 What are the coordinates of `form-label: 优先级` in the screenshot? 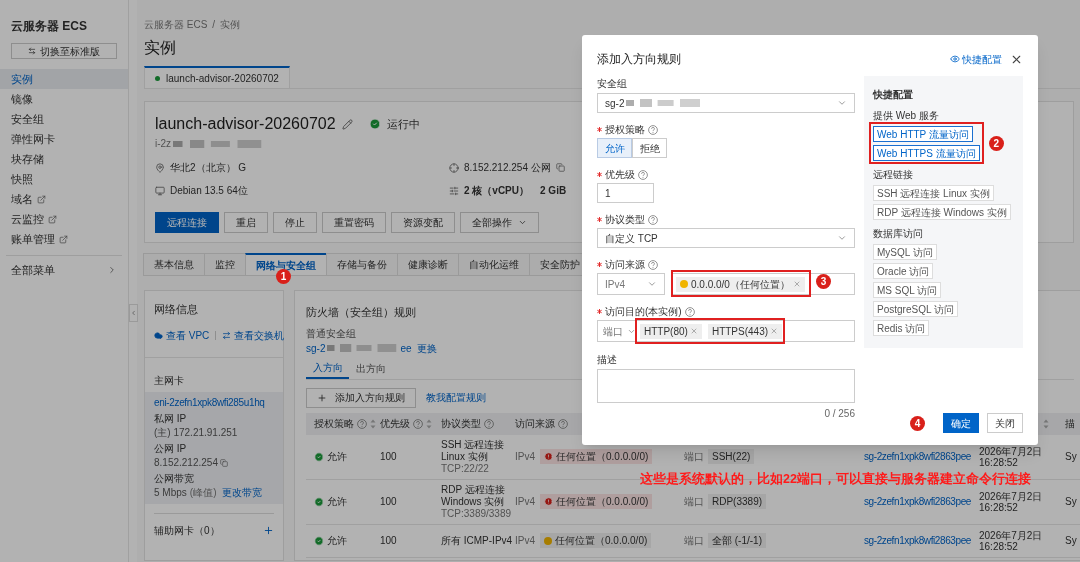 It's located at (620, 175).